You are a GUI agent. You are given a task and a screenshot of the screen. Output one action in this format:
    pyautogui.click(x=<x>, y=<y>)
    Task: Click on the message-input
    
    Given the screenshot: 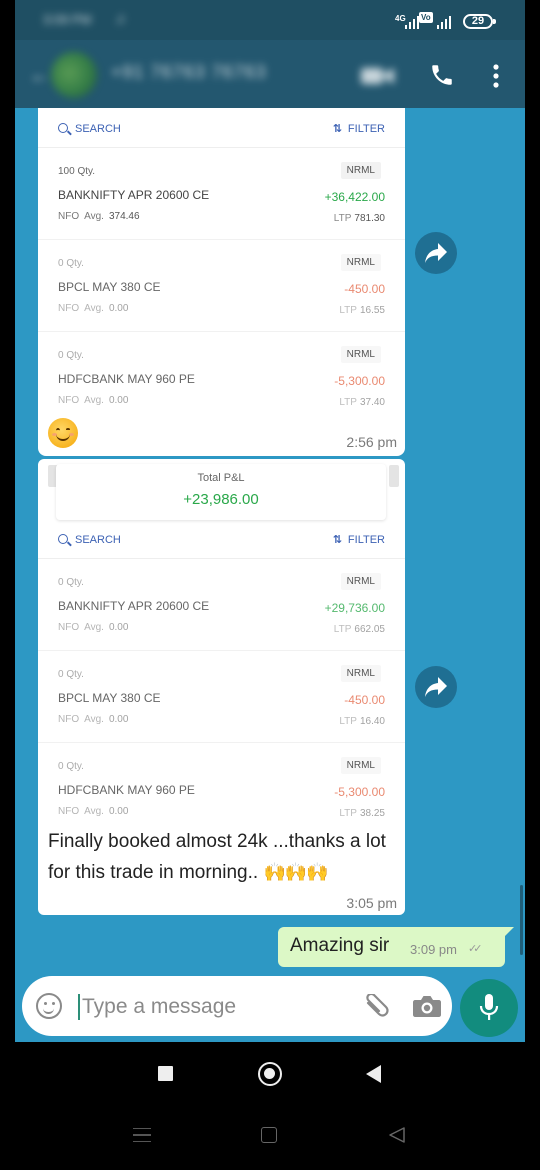 What is the action you would take?
    pyautogui.click(x=212, y=1007)
    